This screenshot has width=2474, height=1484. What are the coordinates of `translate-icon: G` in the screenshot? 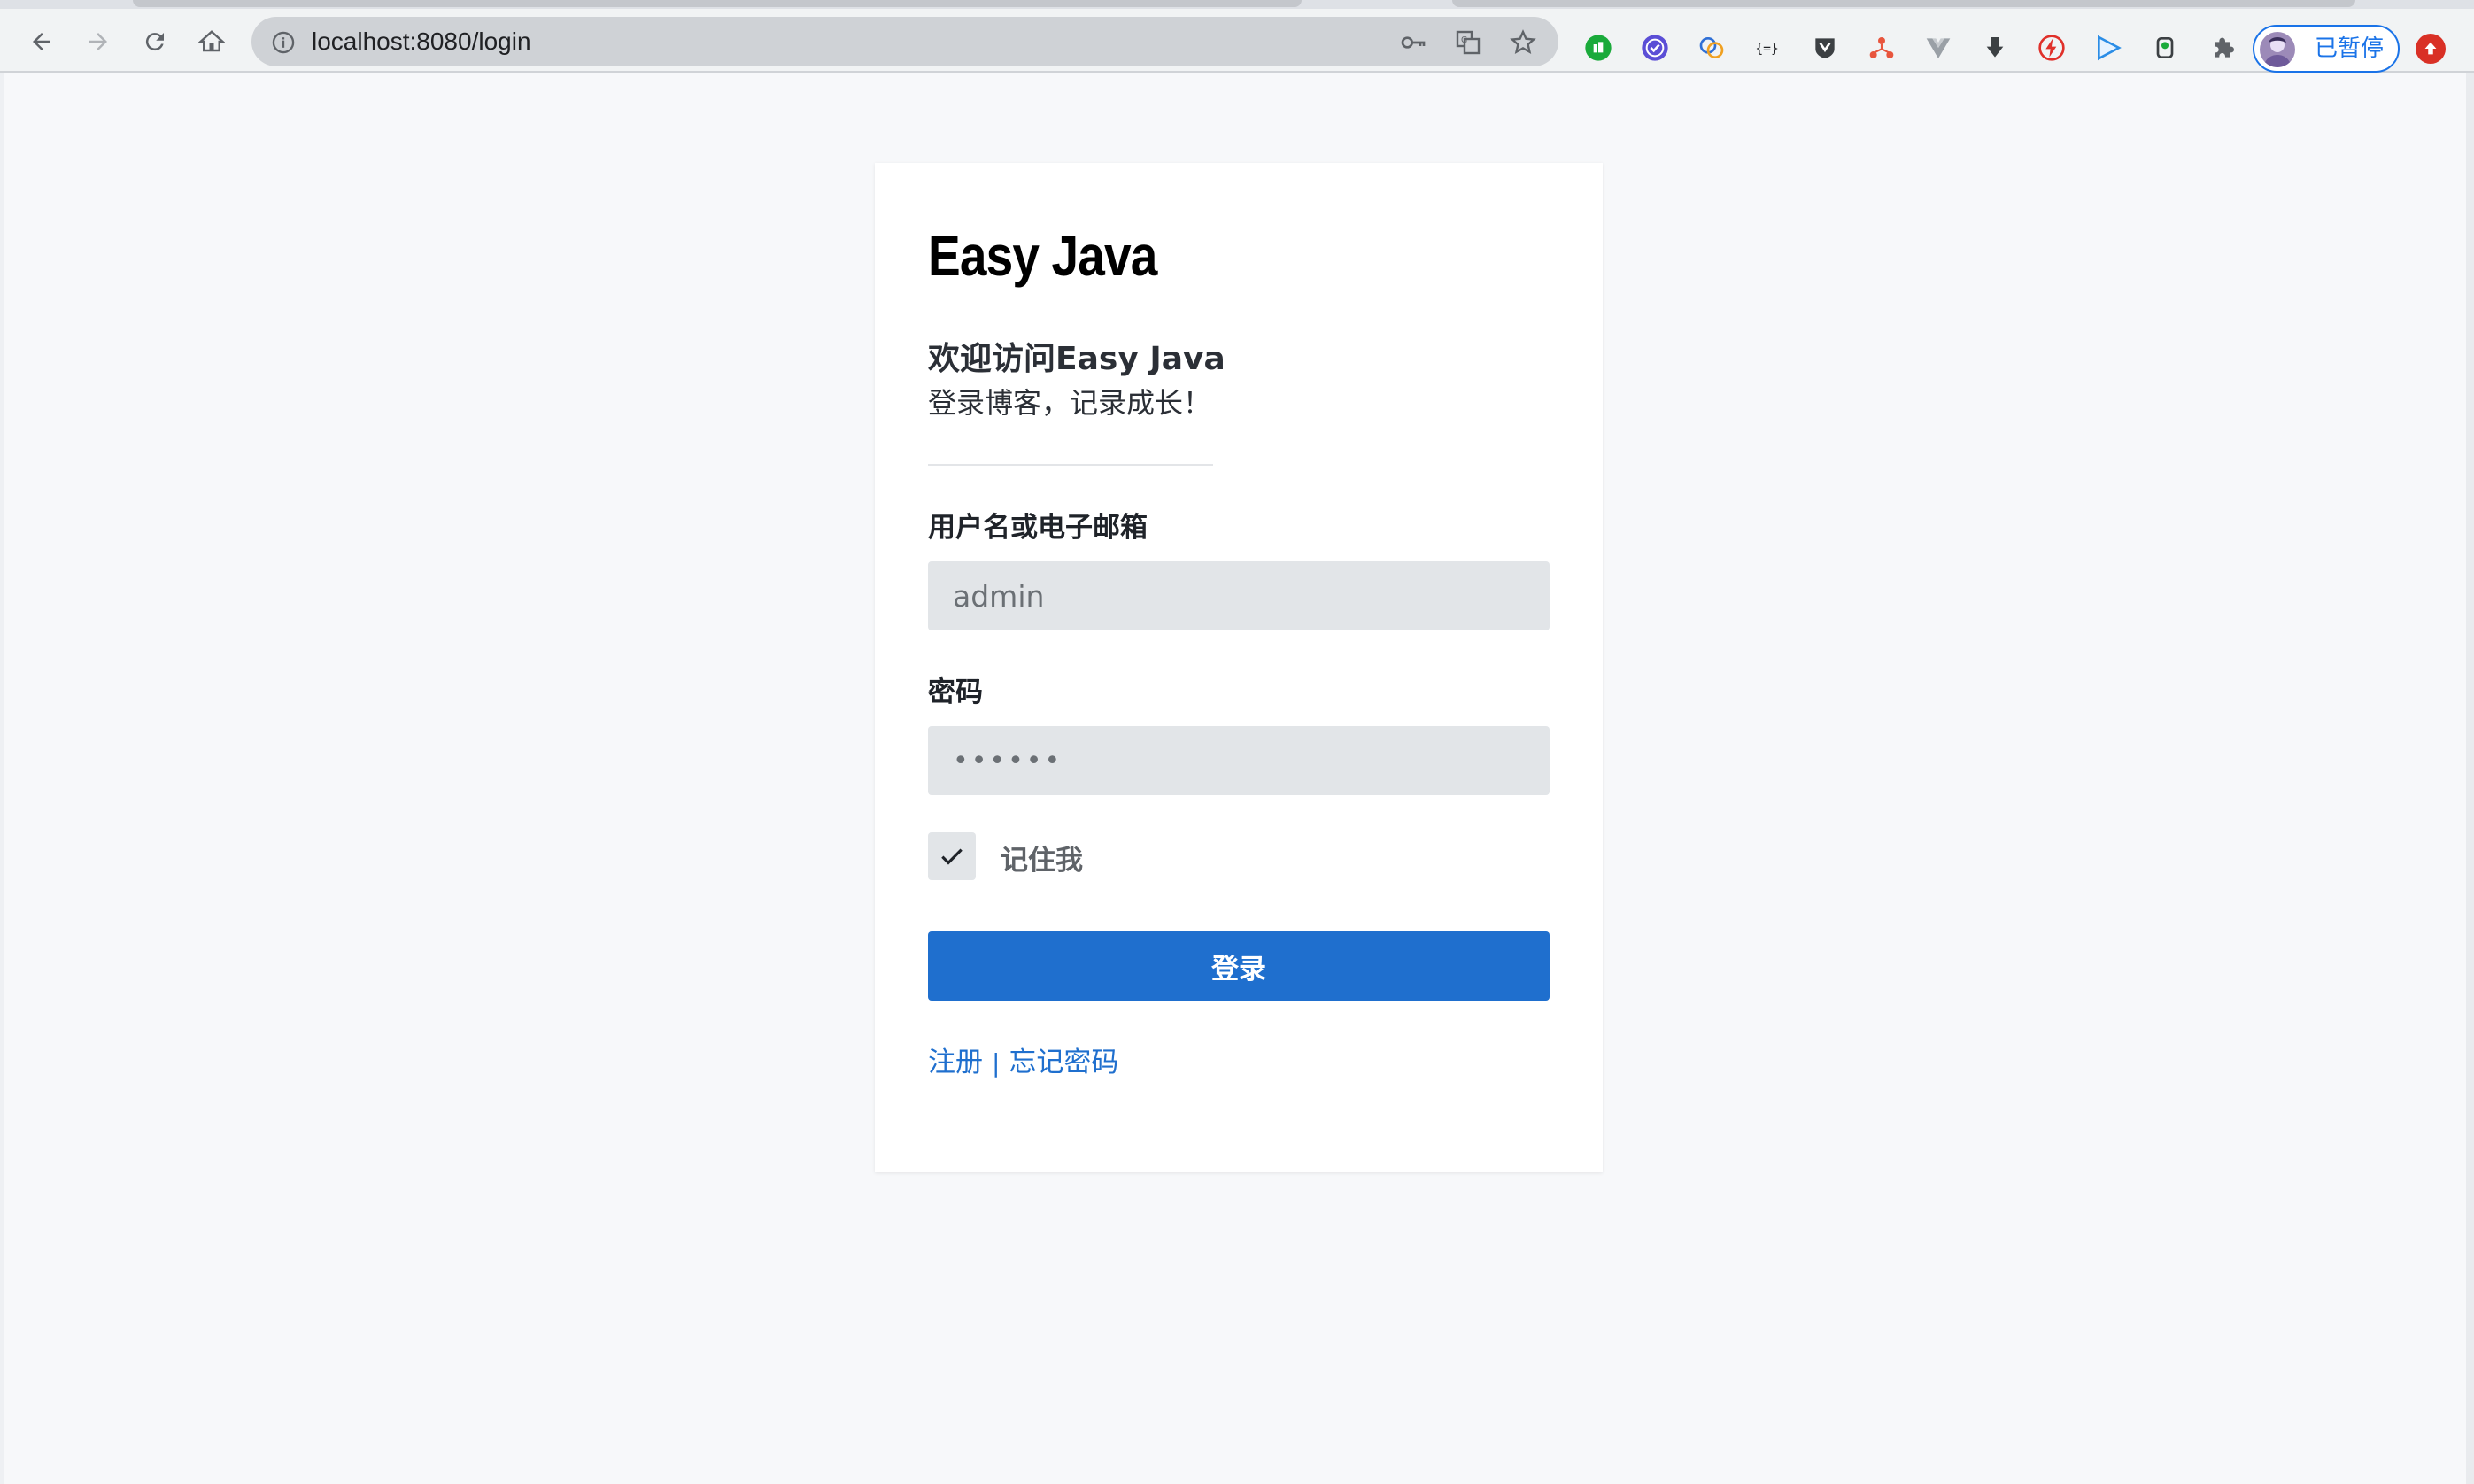 It's located at (1468, 42).